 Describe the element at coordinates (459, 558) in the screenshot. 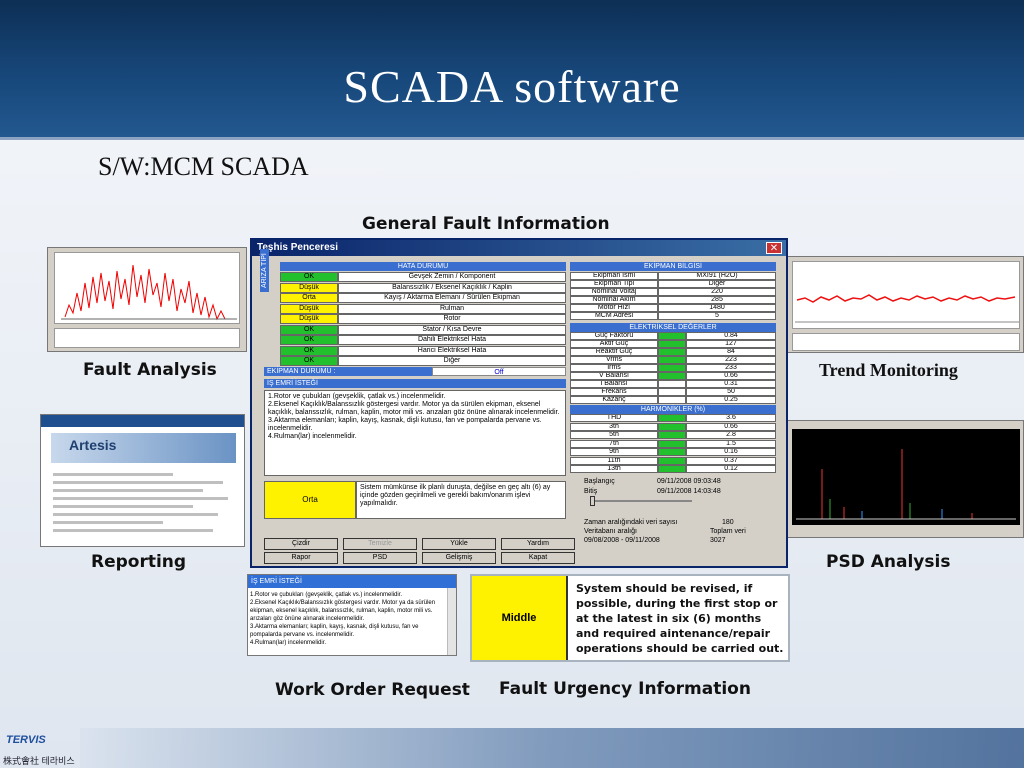

I see `dialog-button-6: Gelişmiş` at that location.